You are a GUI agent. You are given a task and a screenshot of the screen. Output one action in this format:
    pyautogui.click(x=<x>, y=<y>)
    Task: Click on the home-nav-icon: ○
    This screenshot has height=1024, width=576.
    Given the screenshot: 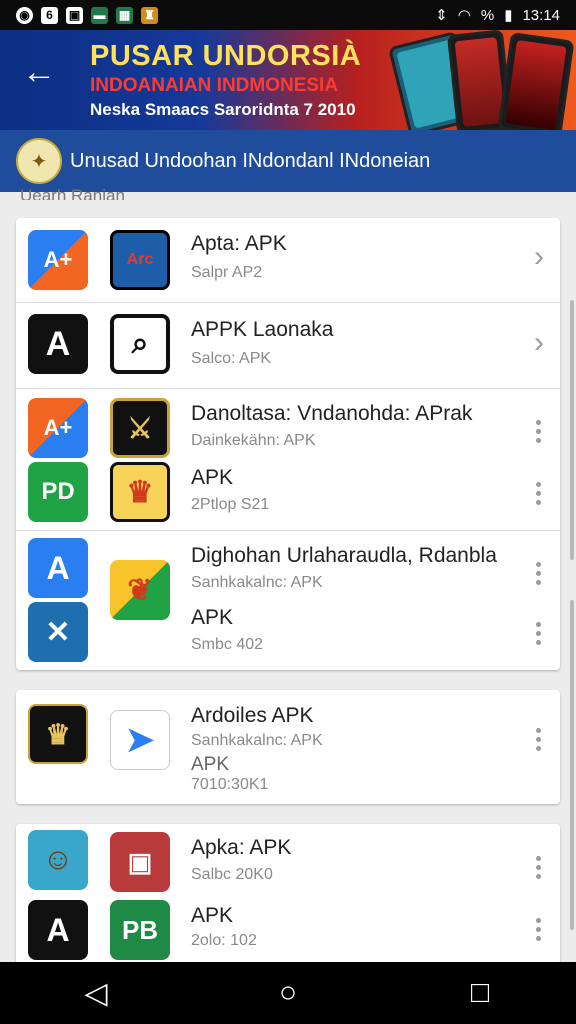 What is the action you would take?
    pyautogui.click(x=288, y=993)
    